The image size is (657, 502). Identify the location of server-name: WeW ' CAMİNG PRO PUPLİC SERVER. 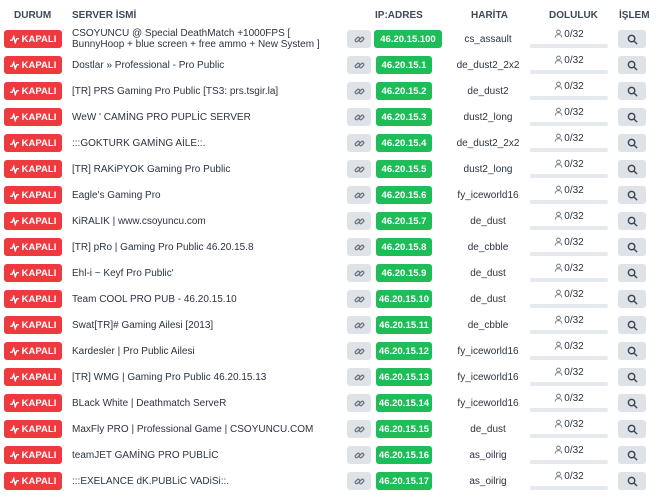
(207, 117).